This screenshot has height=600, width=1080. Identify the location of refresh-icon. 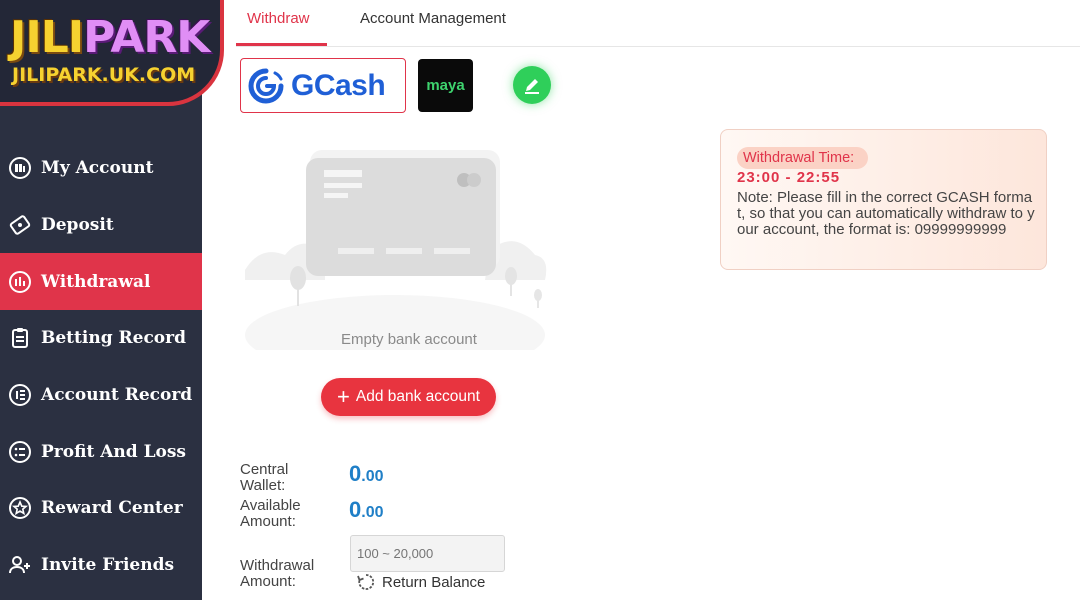
(366, 582).